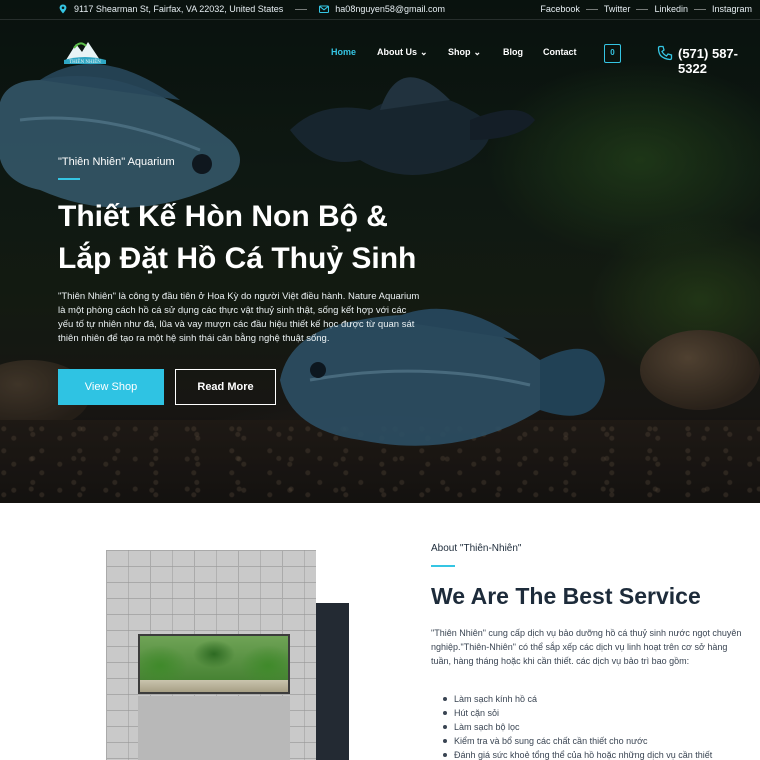 This screenshot has height=760, width=760. Describe the element at coordinates (560, 9) in the screenshot. I see `social-link-facebook: Facebook` at that location.